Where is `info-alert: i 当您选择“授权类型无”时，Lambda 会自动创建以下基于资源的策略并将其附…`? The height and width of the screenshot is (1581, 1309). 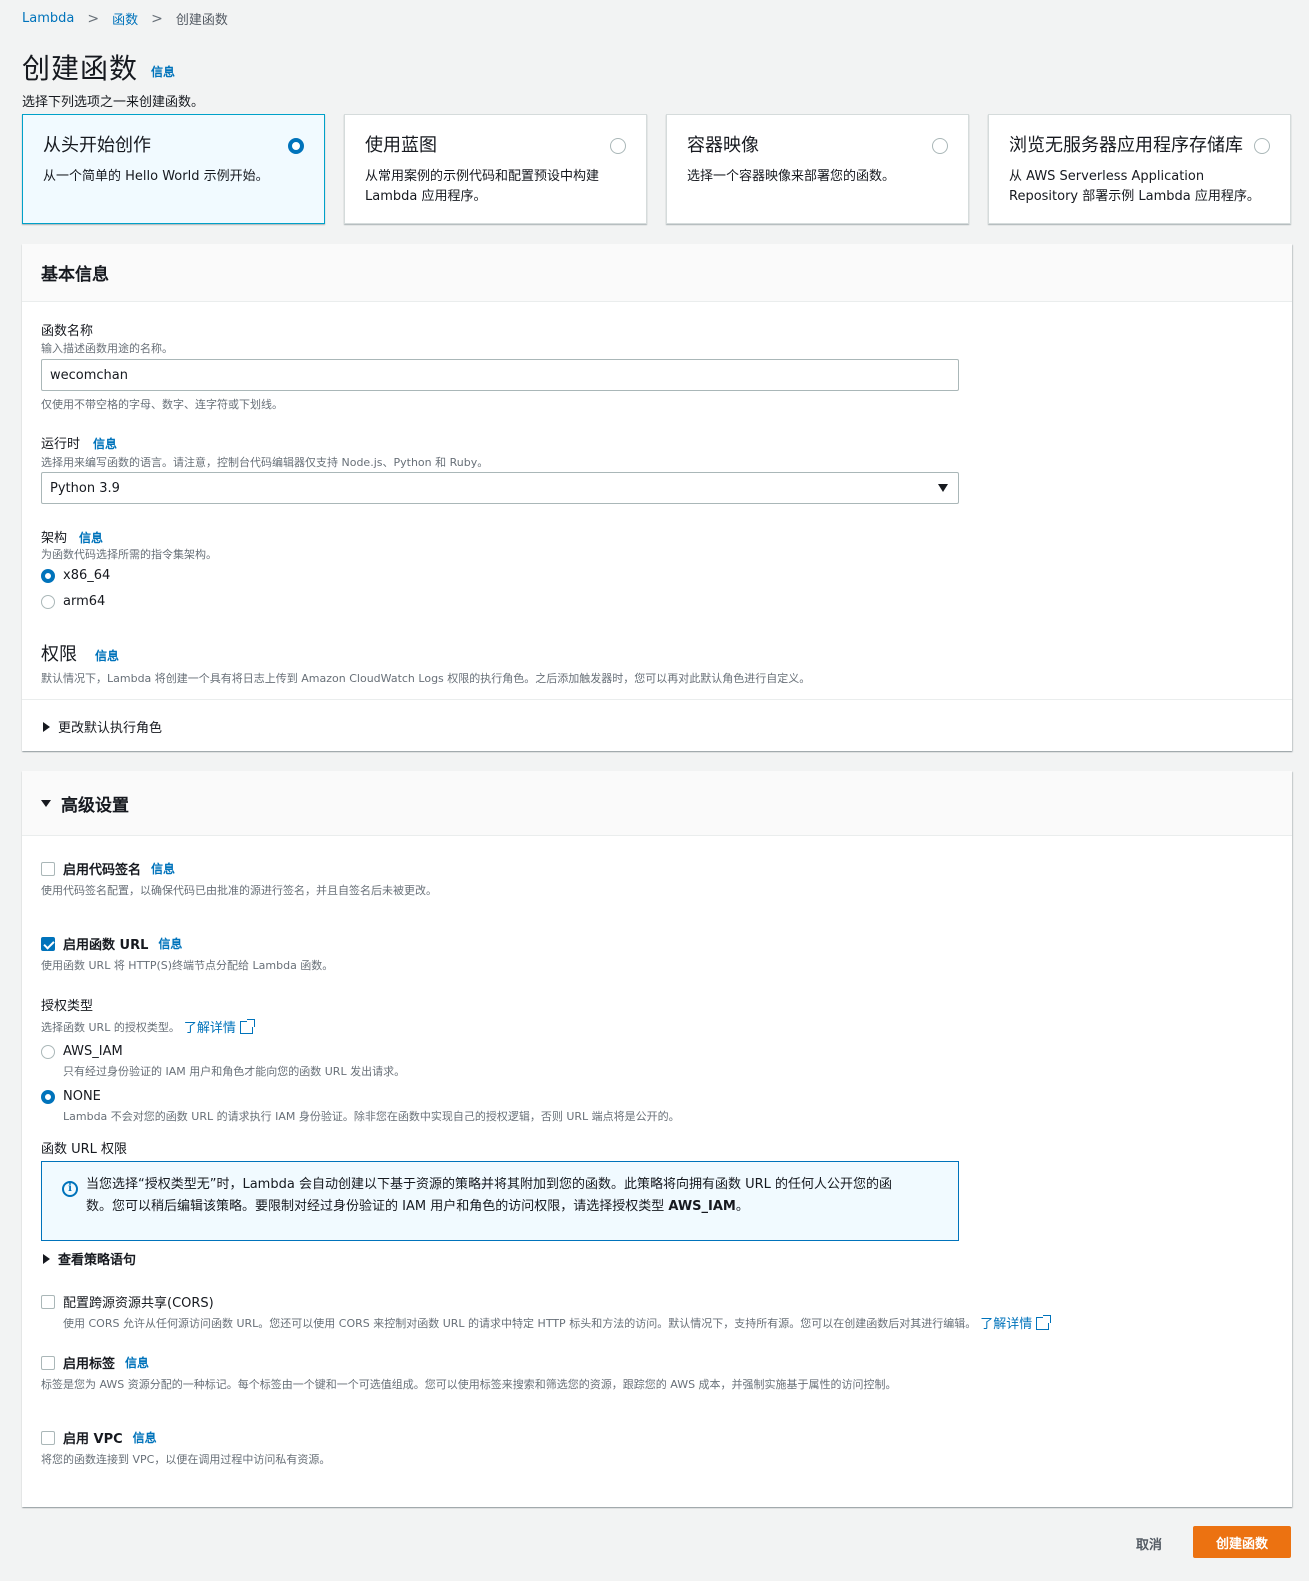
info-alert: i 当您选择“授权类型无”时，Lambda 会自动创建以下基于资源的策略并将其附… is located at coordinates (500, 1201).